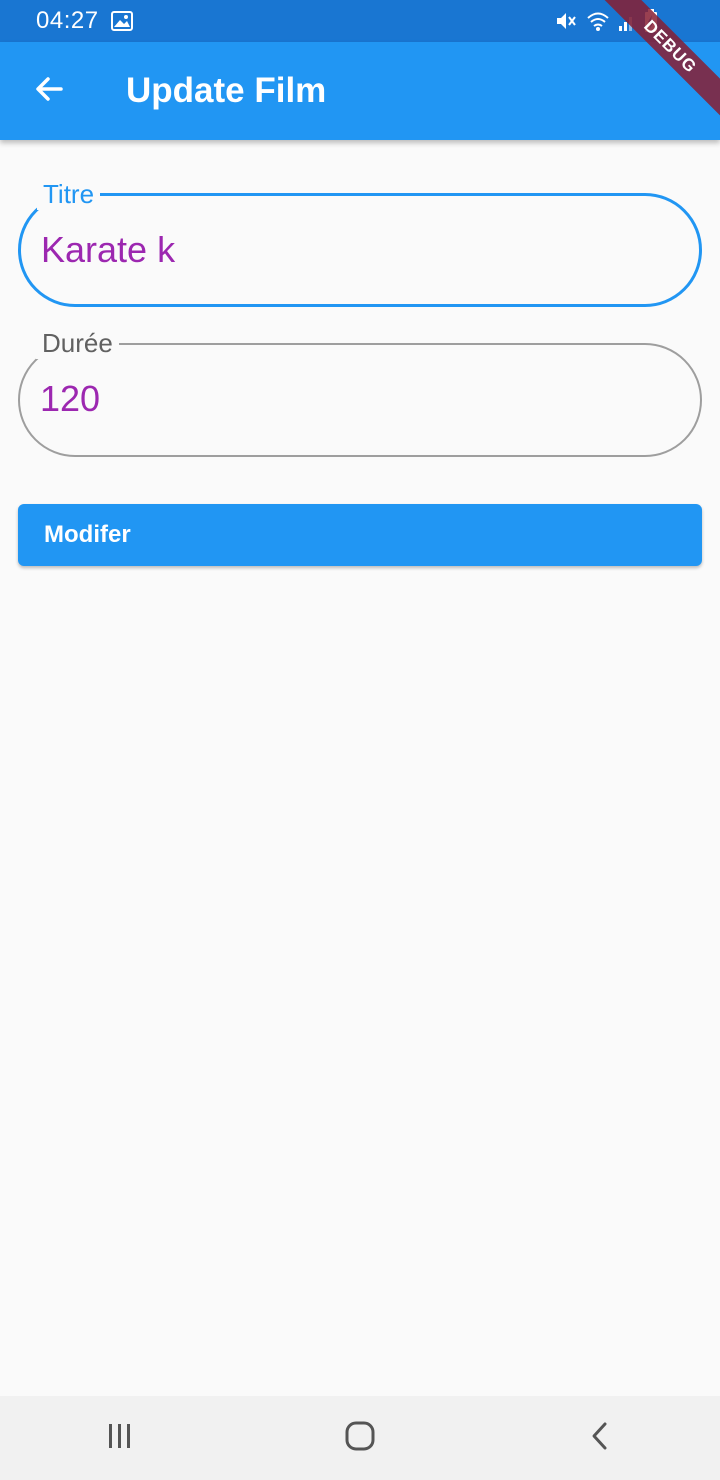 The image size is (720, 1480). I want to click on status-right, so click(606, 21).